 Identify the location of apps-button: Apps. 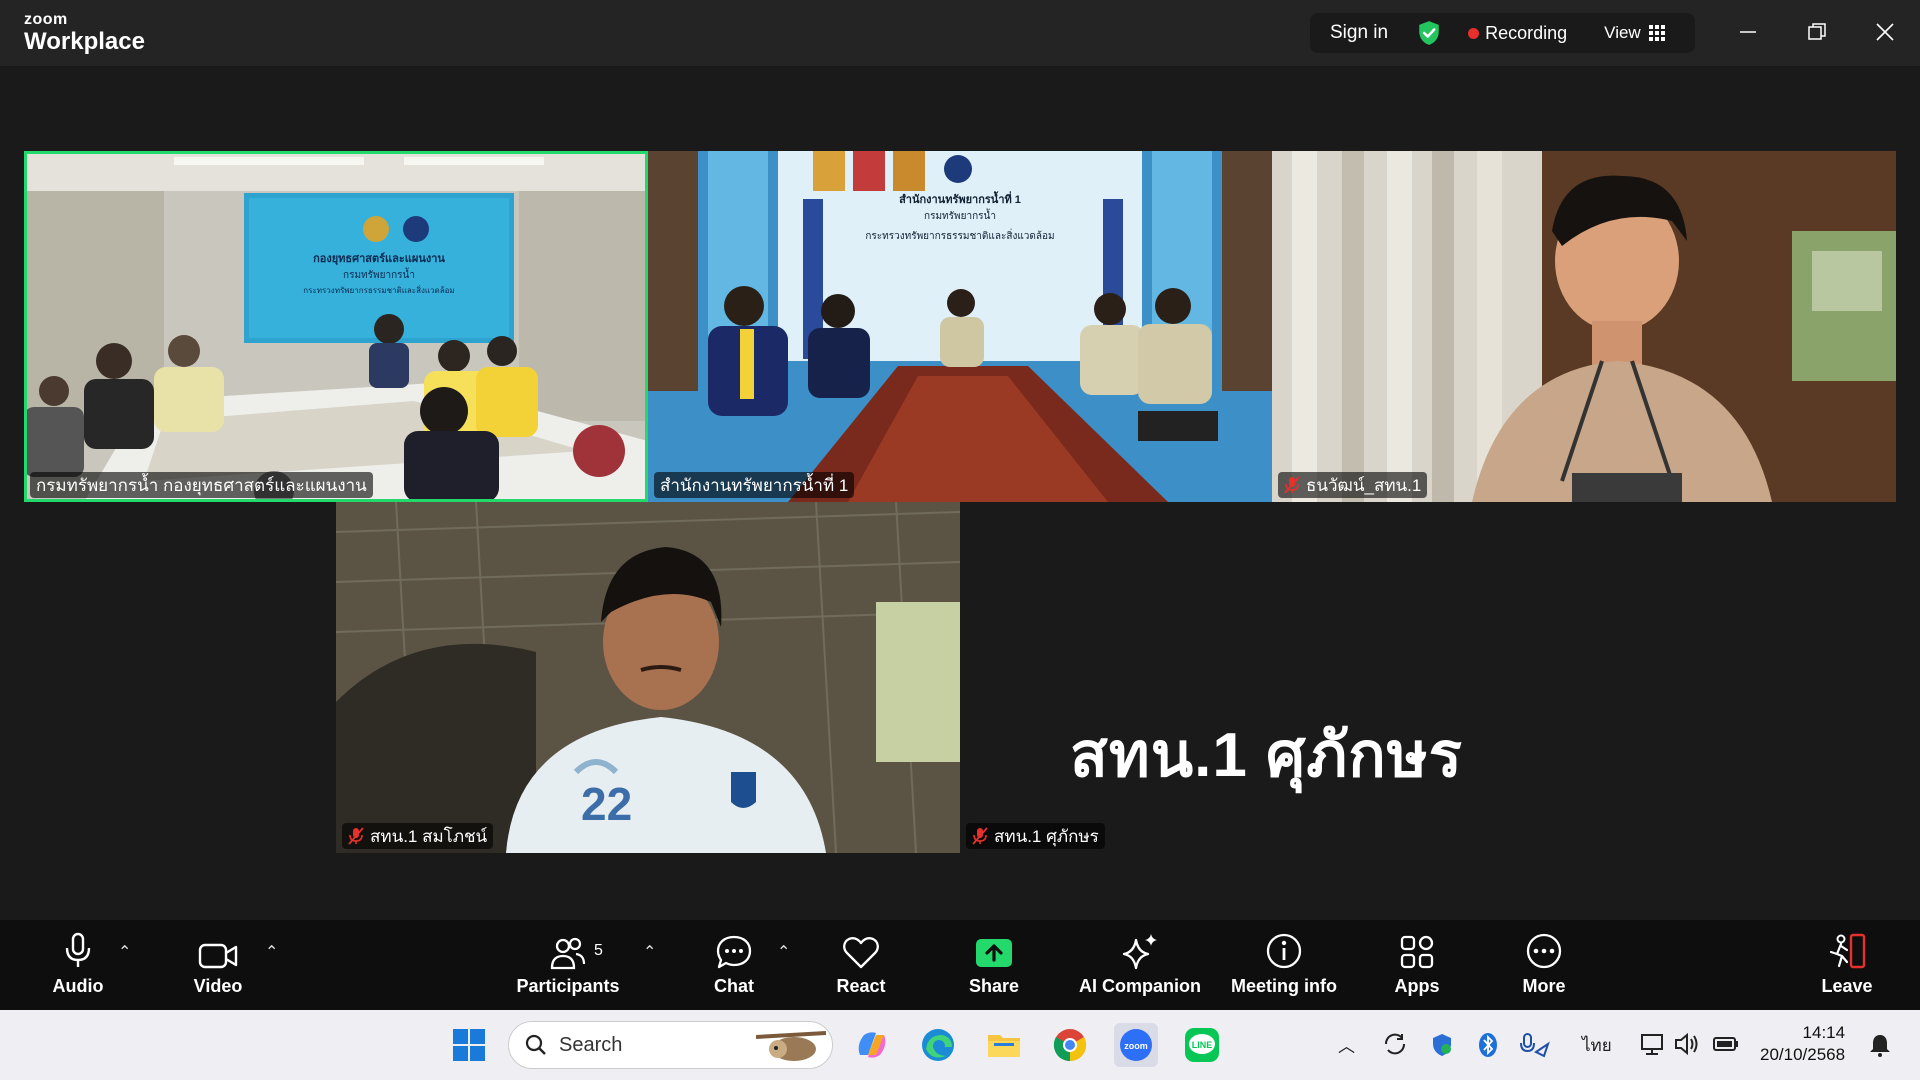
(1417, 965).